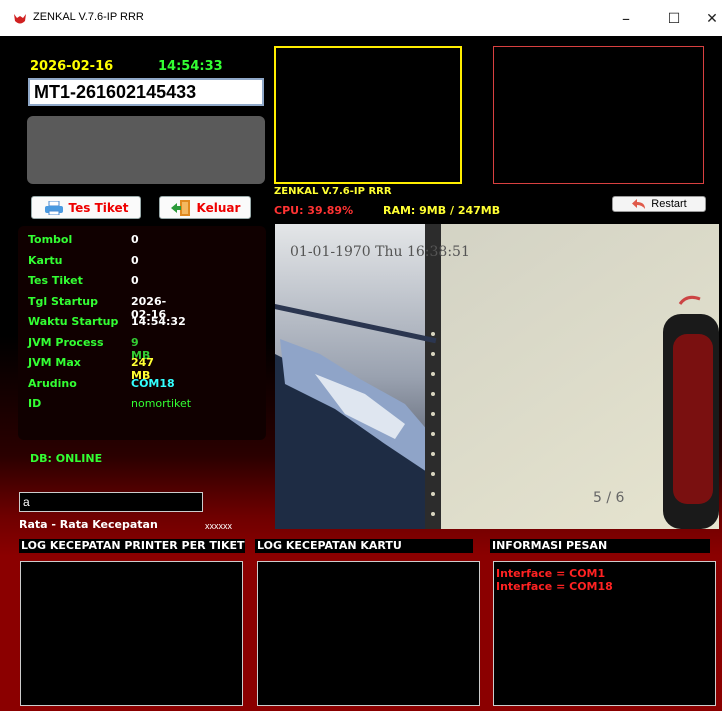  What do you see at coordinates (153, 383) in the screenshot?
I see `info-value: COM18` at bounding box center [153, 383].